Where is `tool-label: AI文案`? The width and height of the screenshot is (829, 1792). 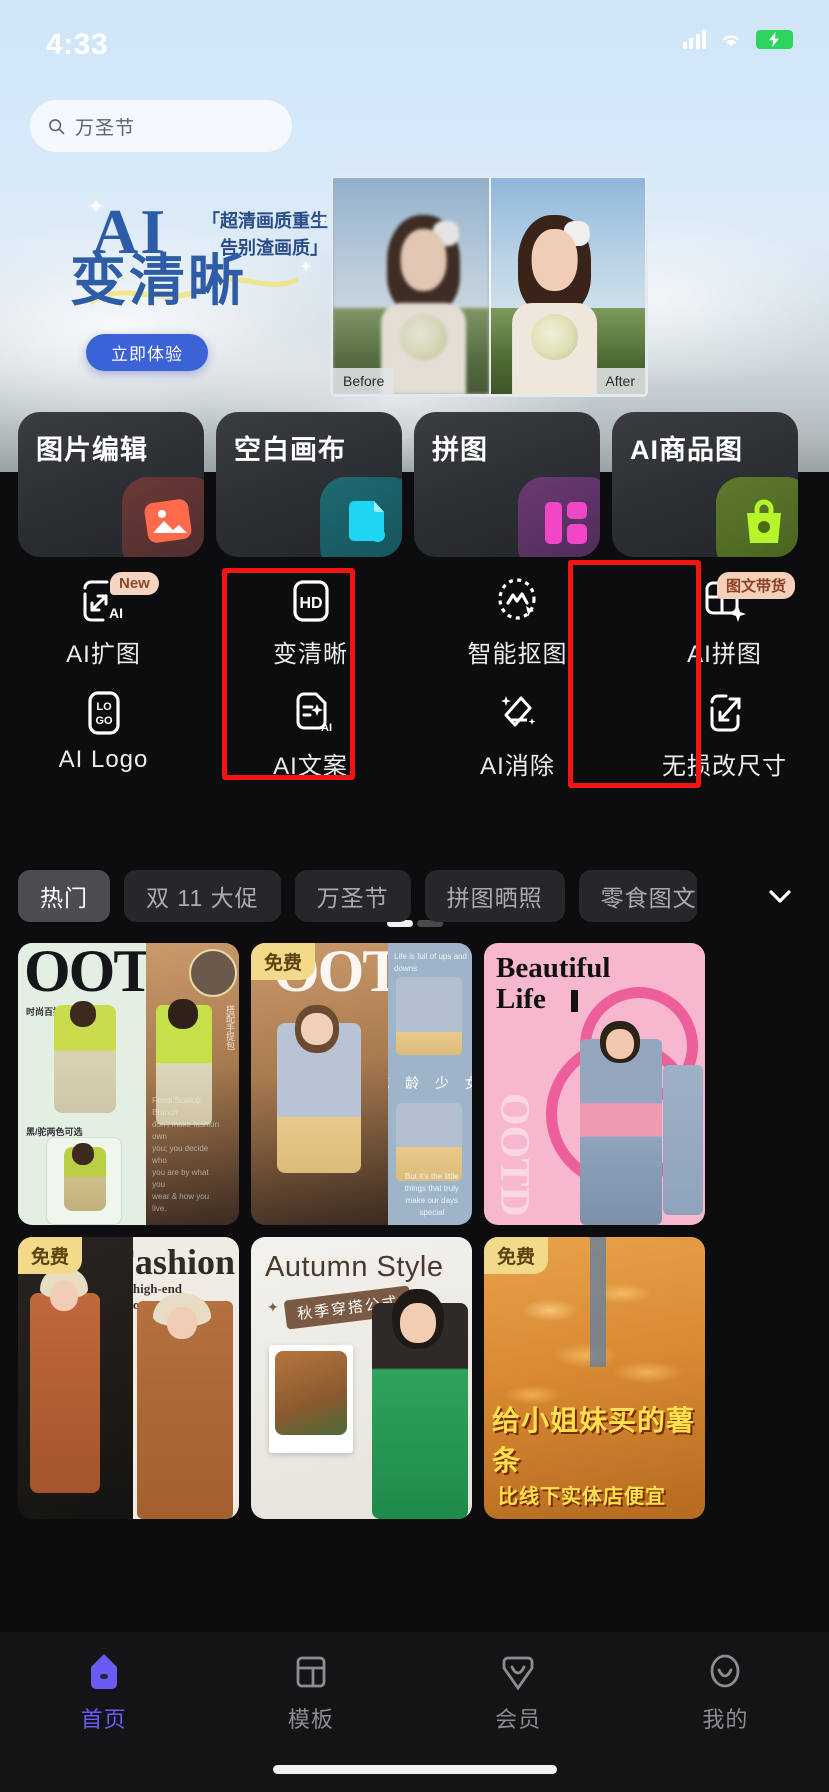
tool-label: AI文案 is located at coordinates (310, 766).